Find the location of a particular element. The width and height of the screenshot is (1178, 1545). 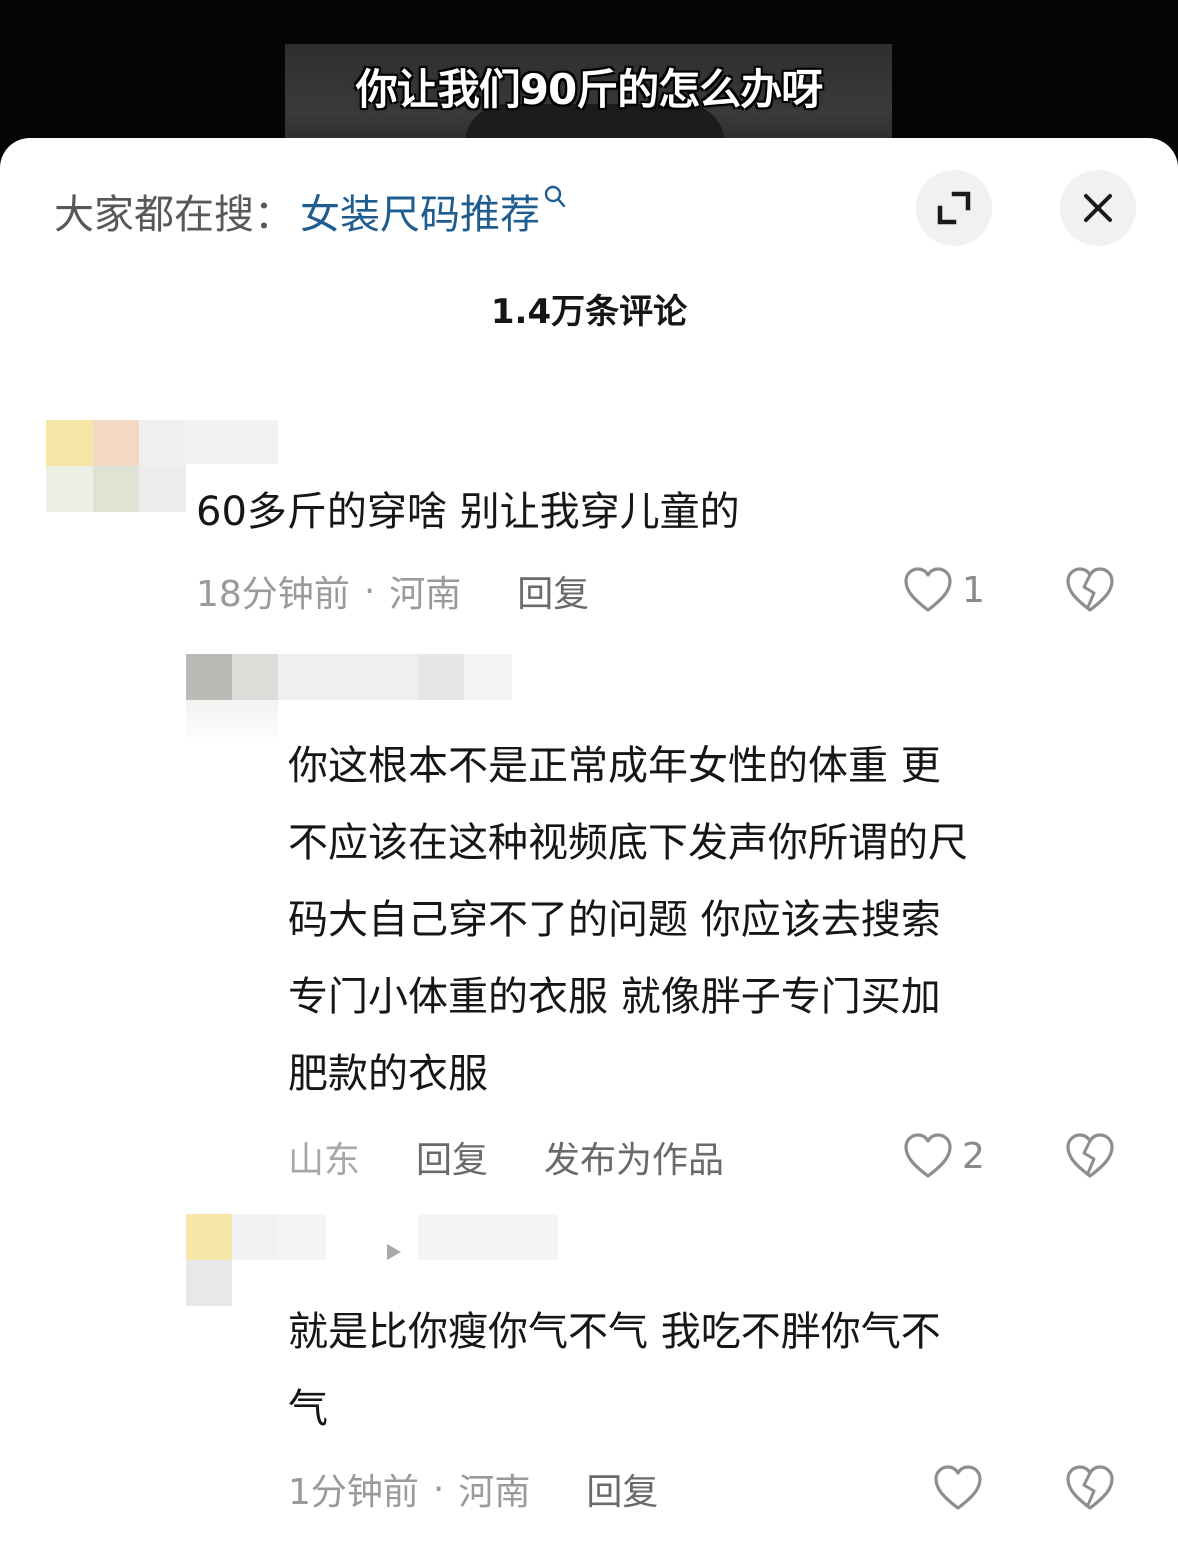

like-button: 2 is located at coordinates (943, 1156).